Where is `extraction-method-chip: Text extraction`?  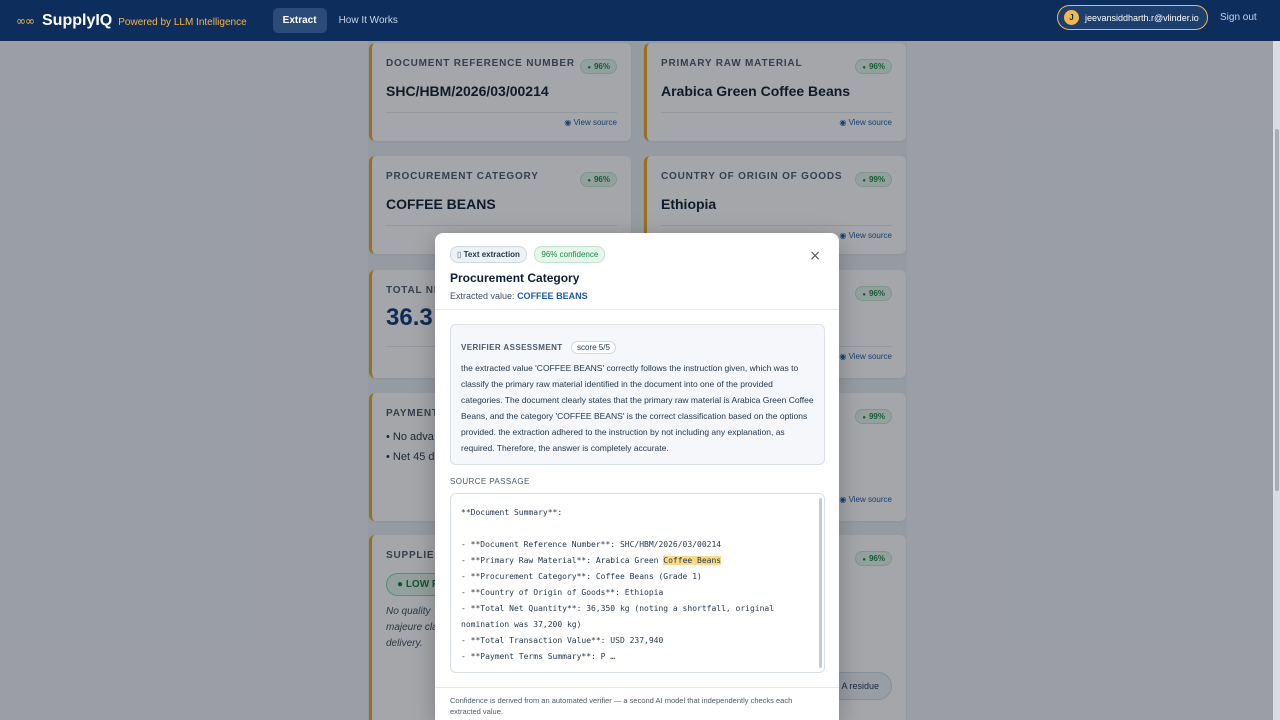
extraction-method-chip: Text extraction is located at coordinates (488, 254).